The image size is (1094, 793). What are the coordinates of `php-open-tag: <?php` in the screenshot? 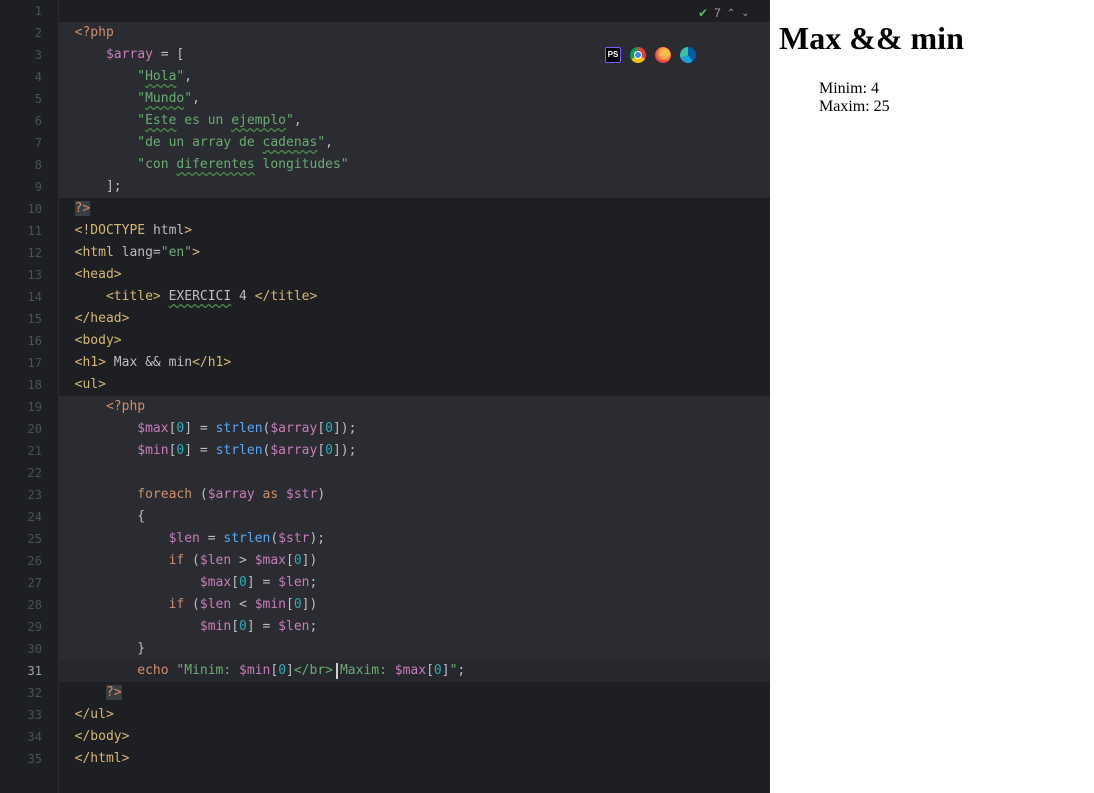 It's located at (94, 32).